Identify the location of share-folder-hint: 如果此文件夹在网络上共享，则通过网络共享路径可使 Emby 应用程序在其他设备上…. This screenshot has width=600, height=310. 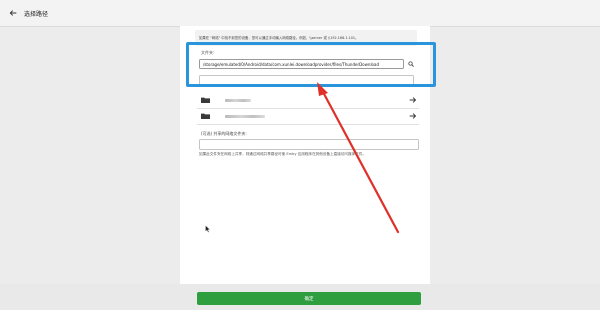
(282, 154).